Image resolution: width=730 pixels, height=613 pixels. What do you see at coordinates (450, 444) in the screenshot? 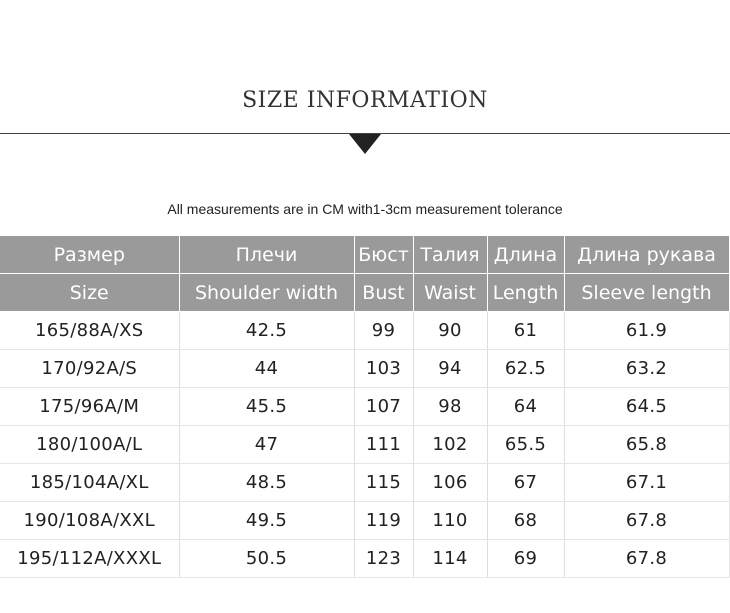
I see `table-cell: 102` at bounding box center [450, 444].